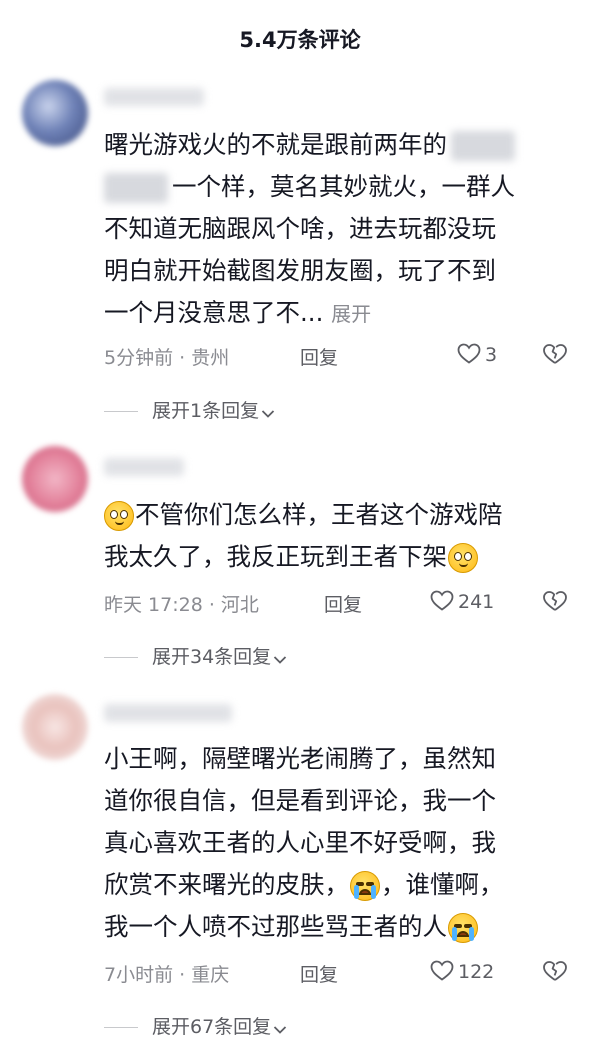  I want to click on comment-meta: 昨天 17:28 · 河北 回复 241, so click(344, 604).